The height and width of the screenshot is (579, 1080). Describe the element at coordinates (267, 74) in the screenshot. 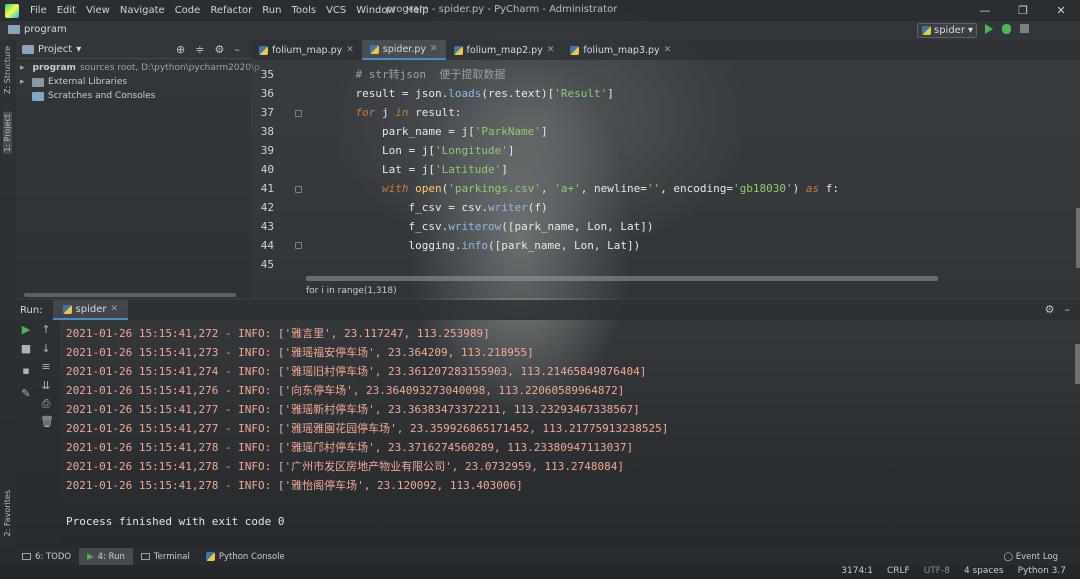

I see `line-number: 35` at that location.